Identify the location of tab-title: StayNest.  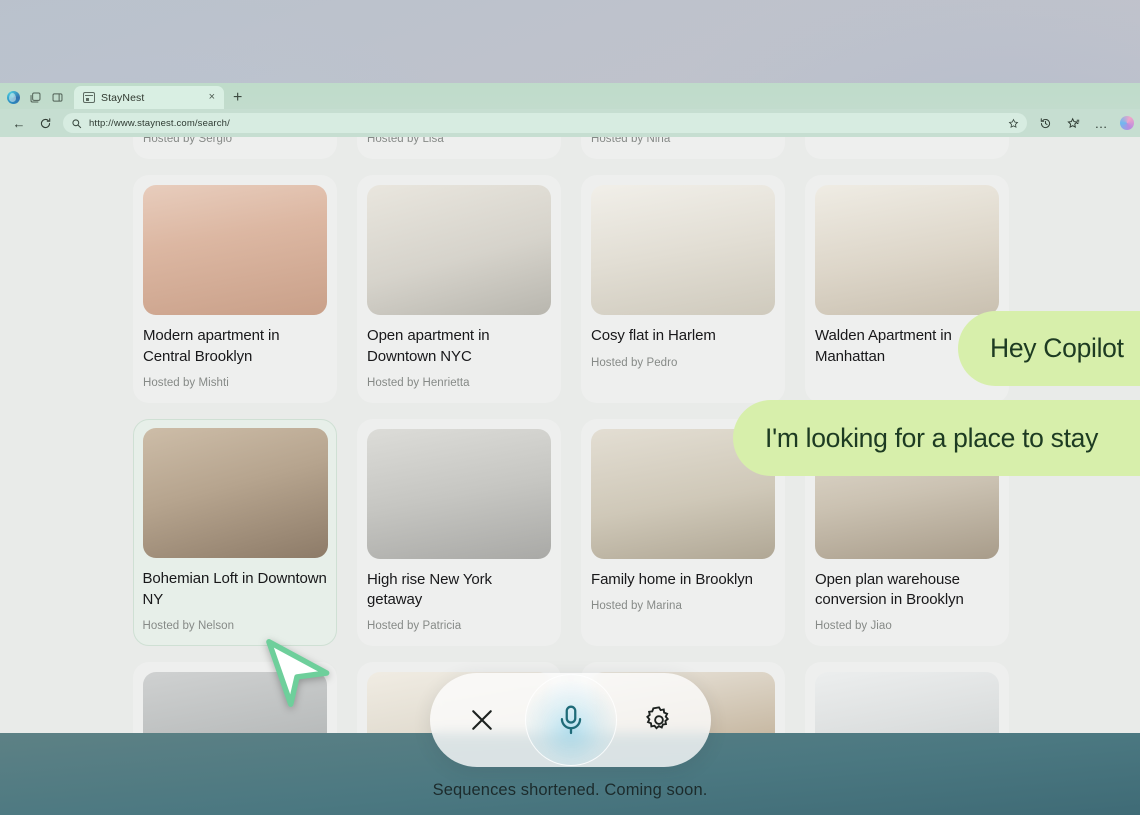
(123, 97).